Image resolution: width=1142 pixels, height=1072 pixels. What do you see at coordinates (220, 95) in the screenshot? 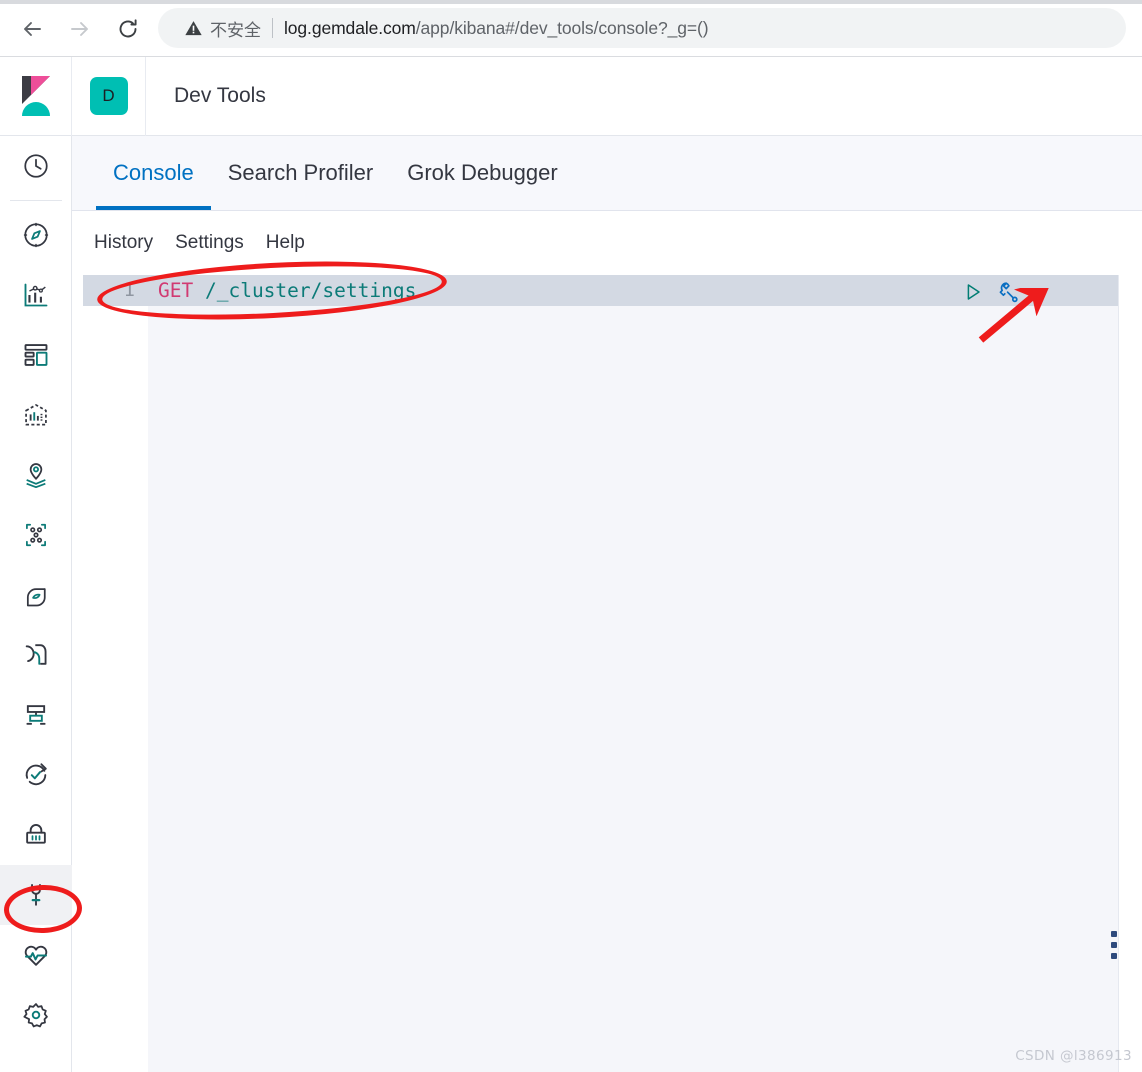
I see `page-title: Dev Tools` at bounding box center [220, 95].